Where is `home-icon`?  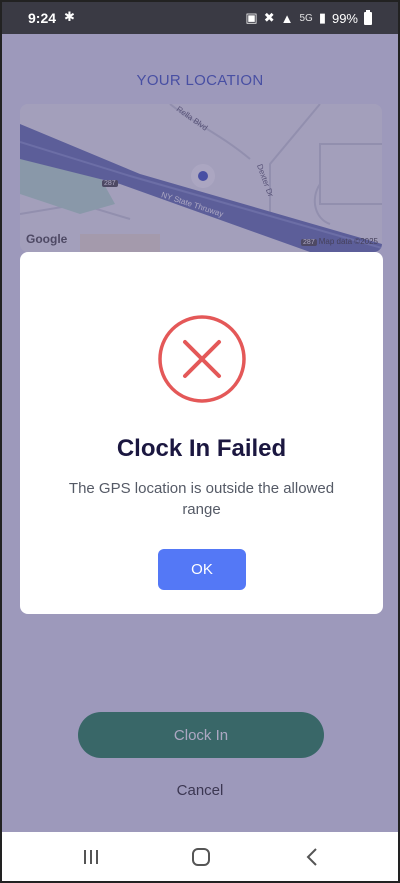 home-icon is located at coordinates (201, 857).